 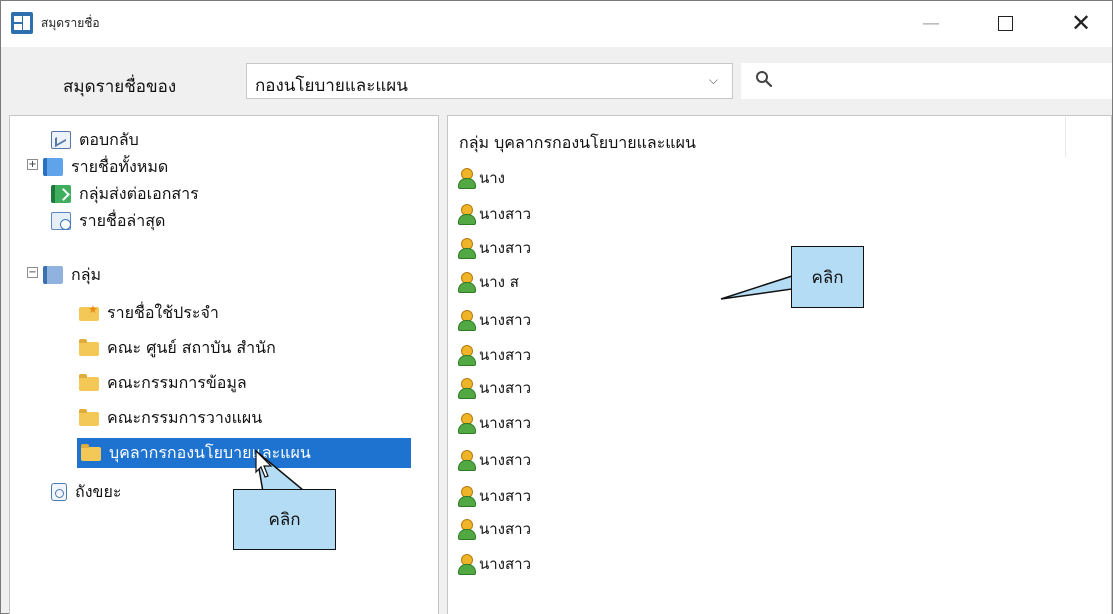 I want to click on callout-left: คลิก, so click(x=284, y=519).